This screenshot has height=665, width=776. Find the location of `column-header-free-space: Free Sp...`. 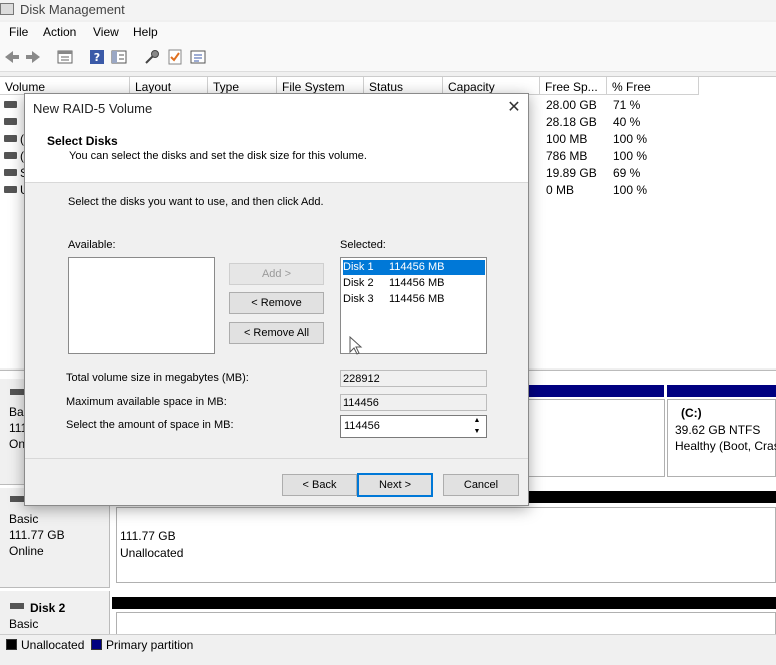

column-header-free-space: Free Sp... is located at coordinates (573, 86).